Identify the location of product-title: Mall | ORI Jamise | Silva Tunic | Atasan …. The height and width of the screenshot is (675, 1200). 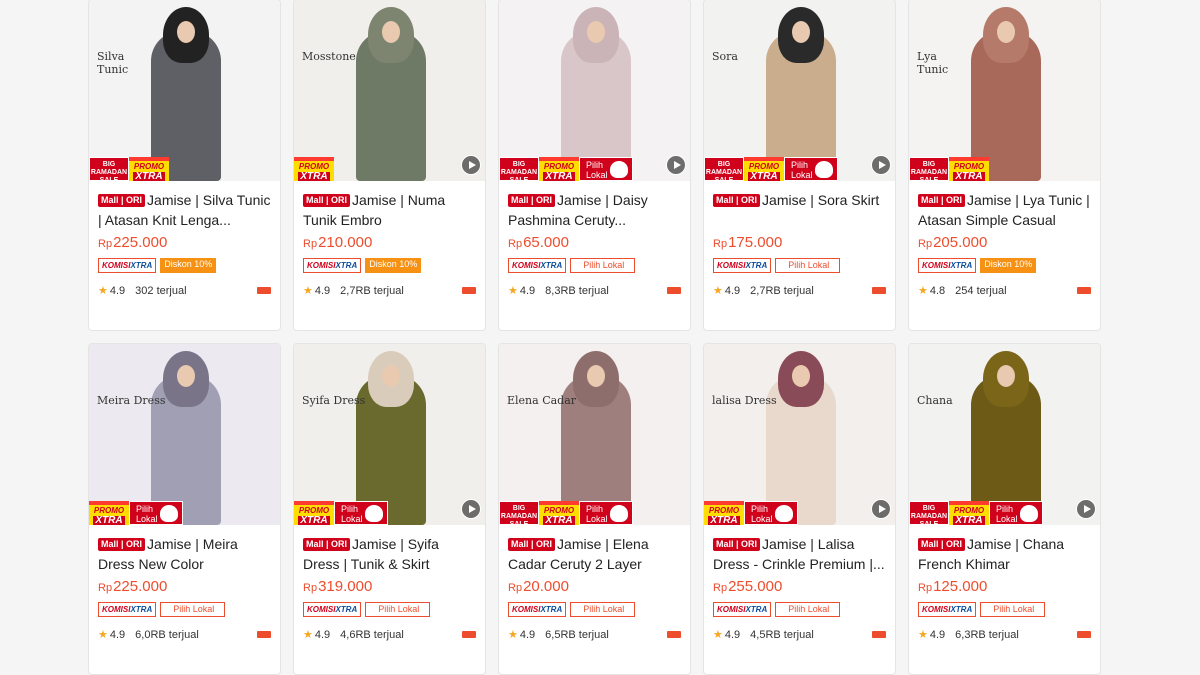
(184, 210).